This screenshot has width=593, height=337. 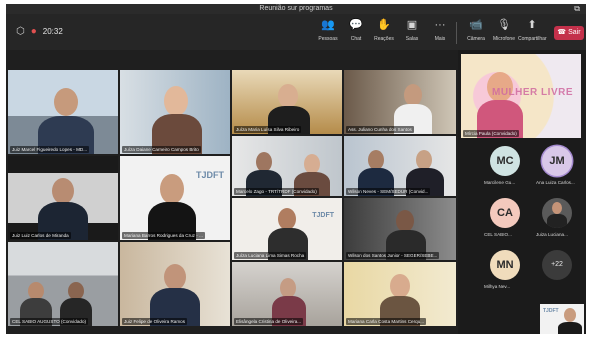 What do you see at coordinates (20, 31) in the screenshot?
I see `shield-icon: ⬡` at bounding box center [20, 31].